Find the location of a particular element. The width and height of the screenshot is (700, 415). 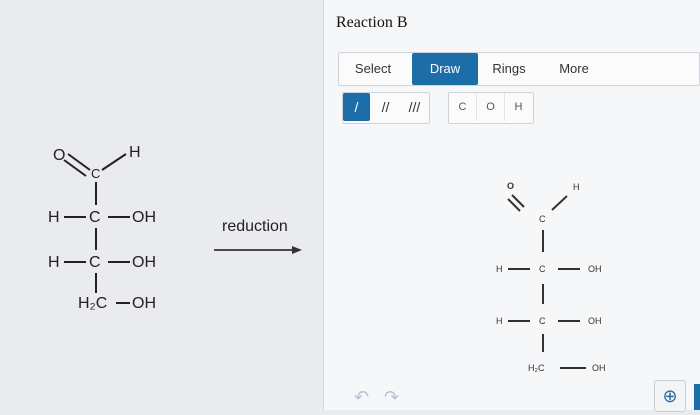

atom-h-row1: H is located at coordinates (54, 217).